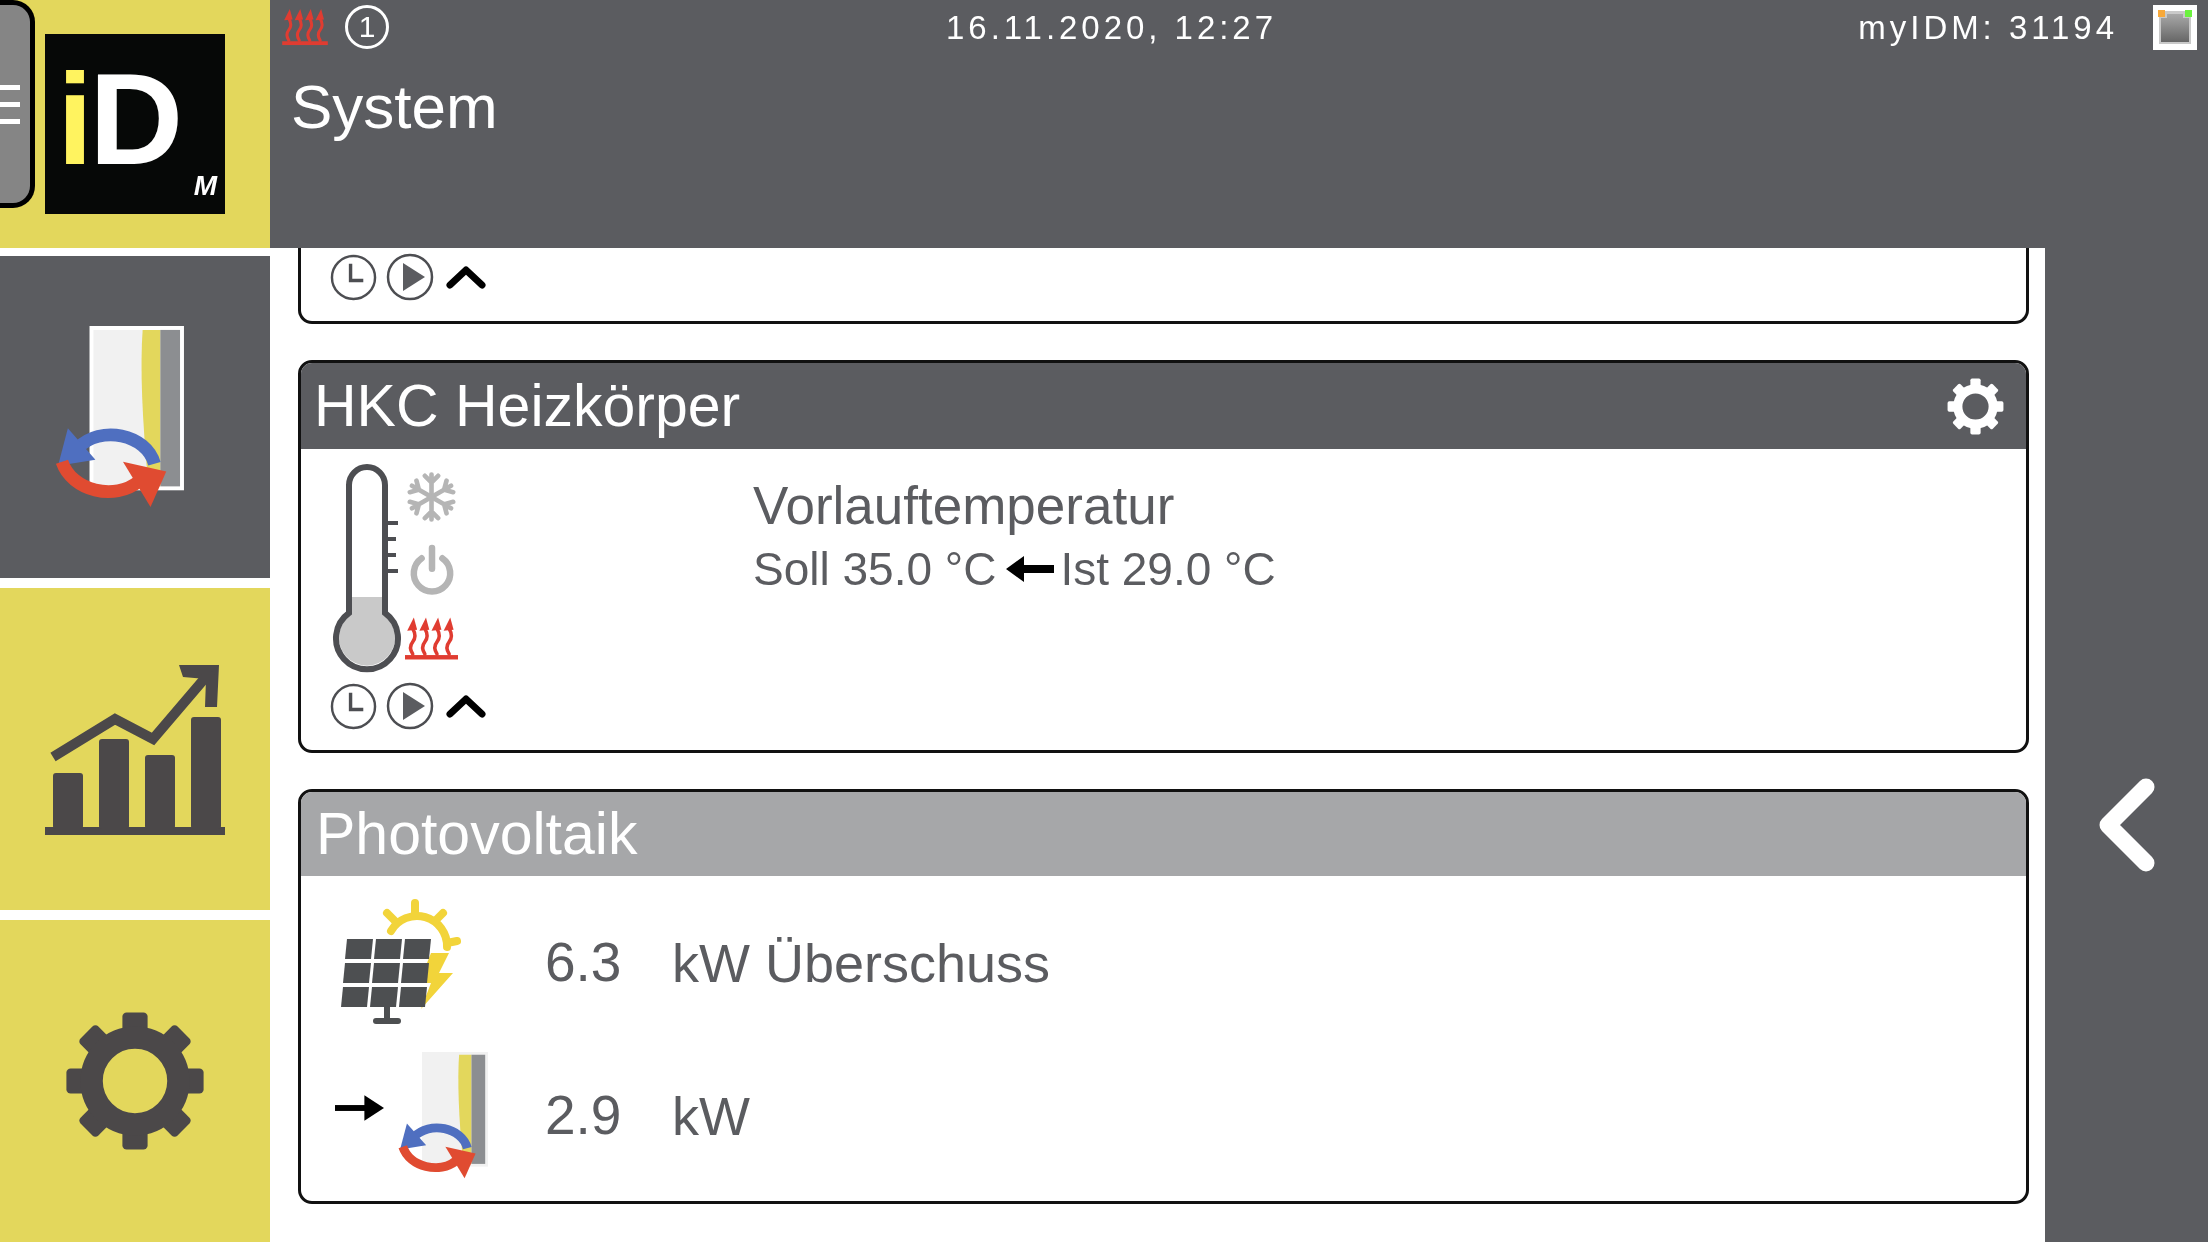 Image resolution: width=2208 pixels, height=1242 pixels. Describe the element at coordinates (584, 1115) in the screenshot. I see `power-value: 2.9` at that location.